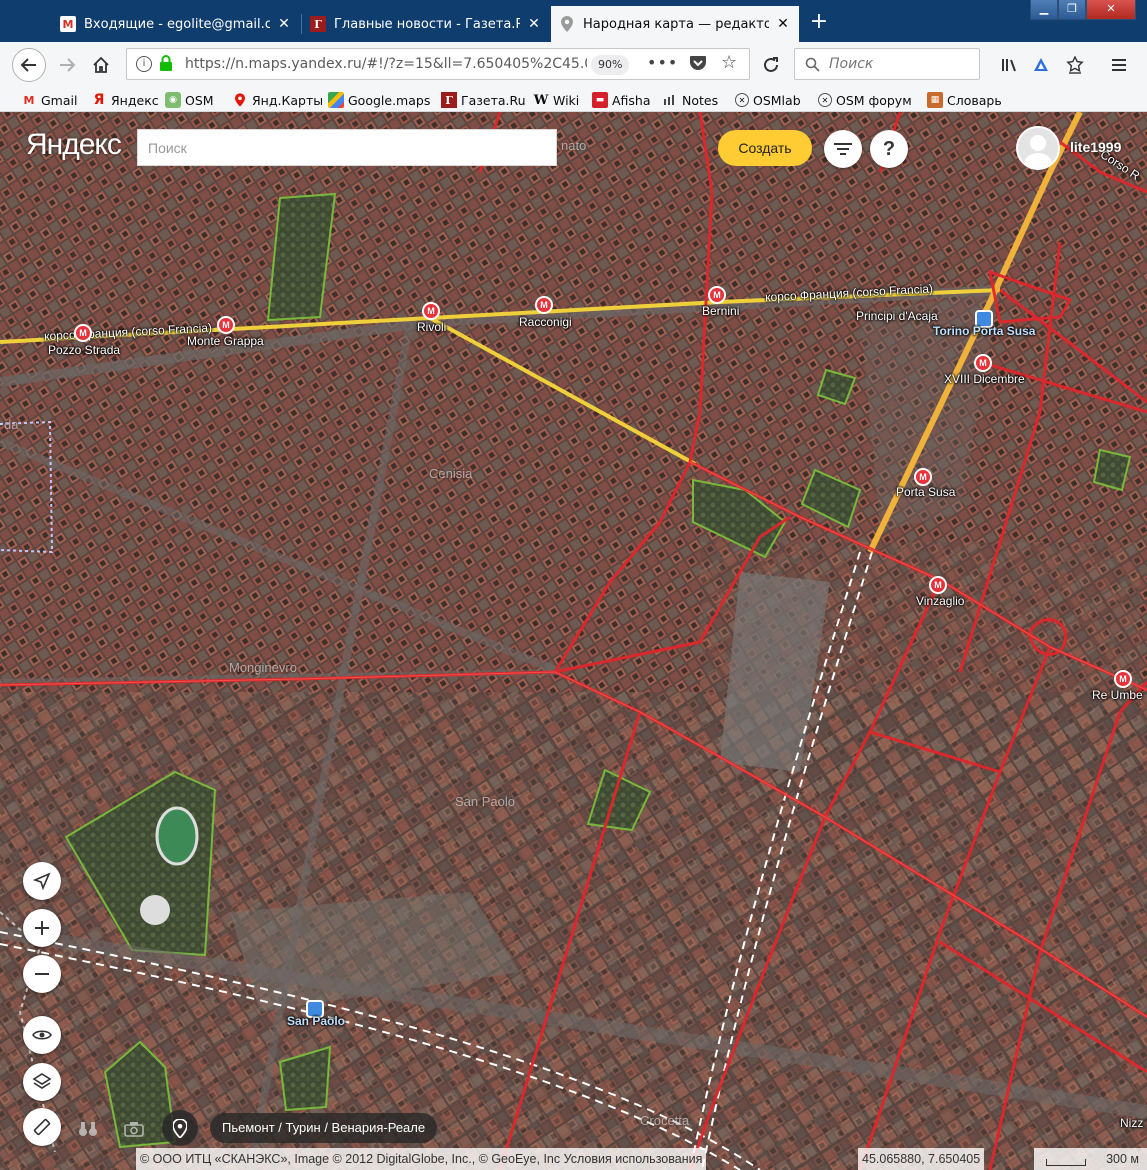 This screenshot has width=1147, height=1170. What do you see at coordinates (690, 100) in the screenshot?
I see `bookmark-notes: Notes` at bounding box center [690, 100].